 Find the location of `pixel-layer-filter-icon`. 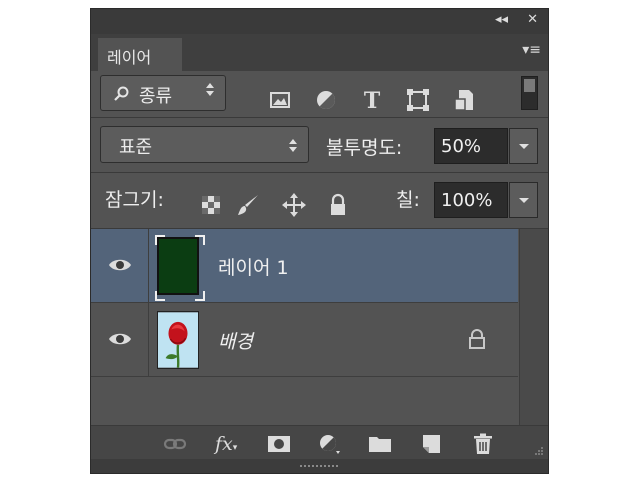

pixel-layer-filter-icon is located at coordinates (280, 100).